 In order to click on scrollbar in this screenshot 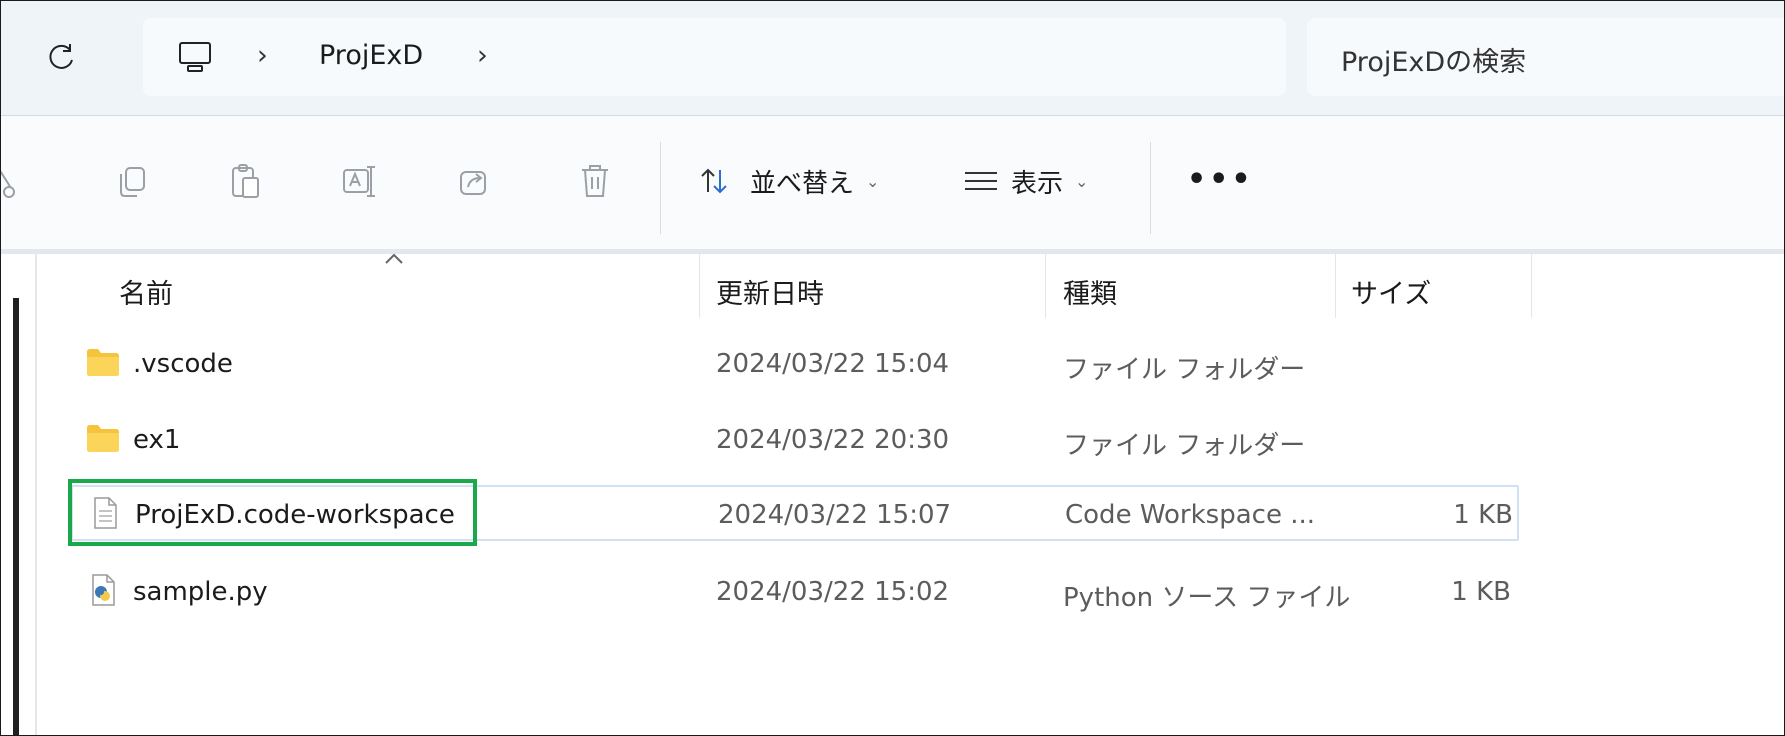, I will do `click(16, 516)`.